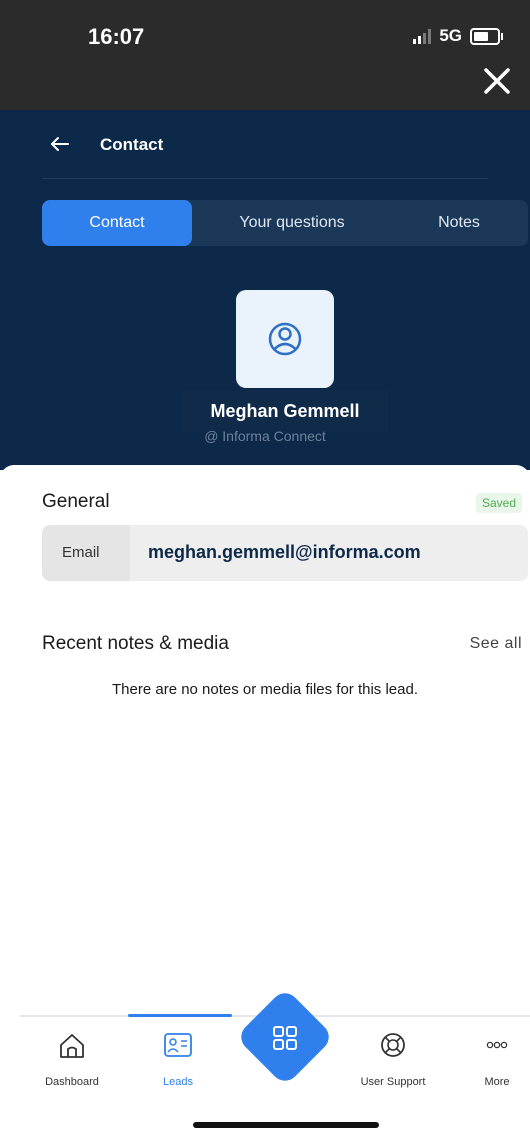 This screenshot has height=1128, width=530. What do you see at coordinates (265, 55) in the screenshot?
I see `status-bar: 16:07 5G` at bounding box center [265, 55].